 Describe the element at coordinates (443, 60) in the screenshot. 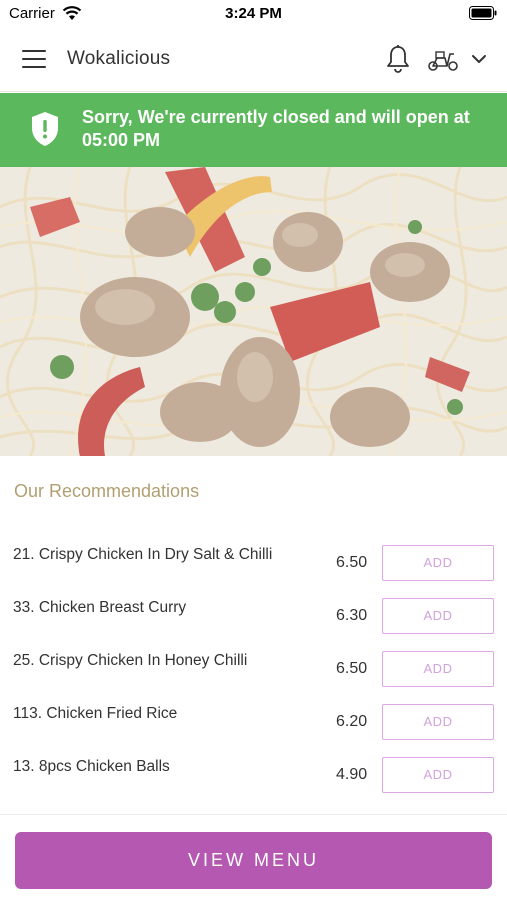

I see `scooter-icon` at that location.